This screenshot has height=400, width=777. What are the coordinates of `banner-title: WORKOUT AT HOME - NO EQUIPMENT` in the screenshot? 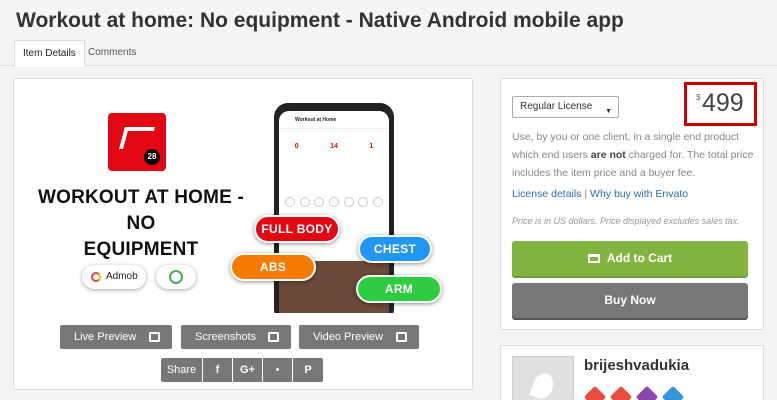 It's located at (141, 224).